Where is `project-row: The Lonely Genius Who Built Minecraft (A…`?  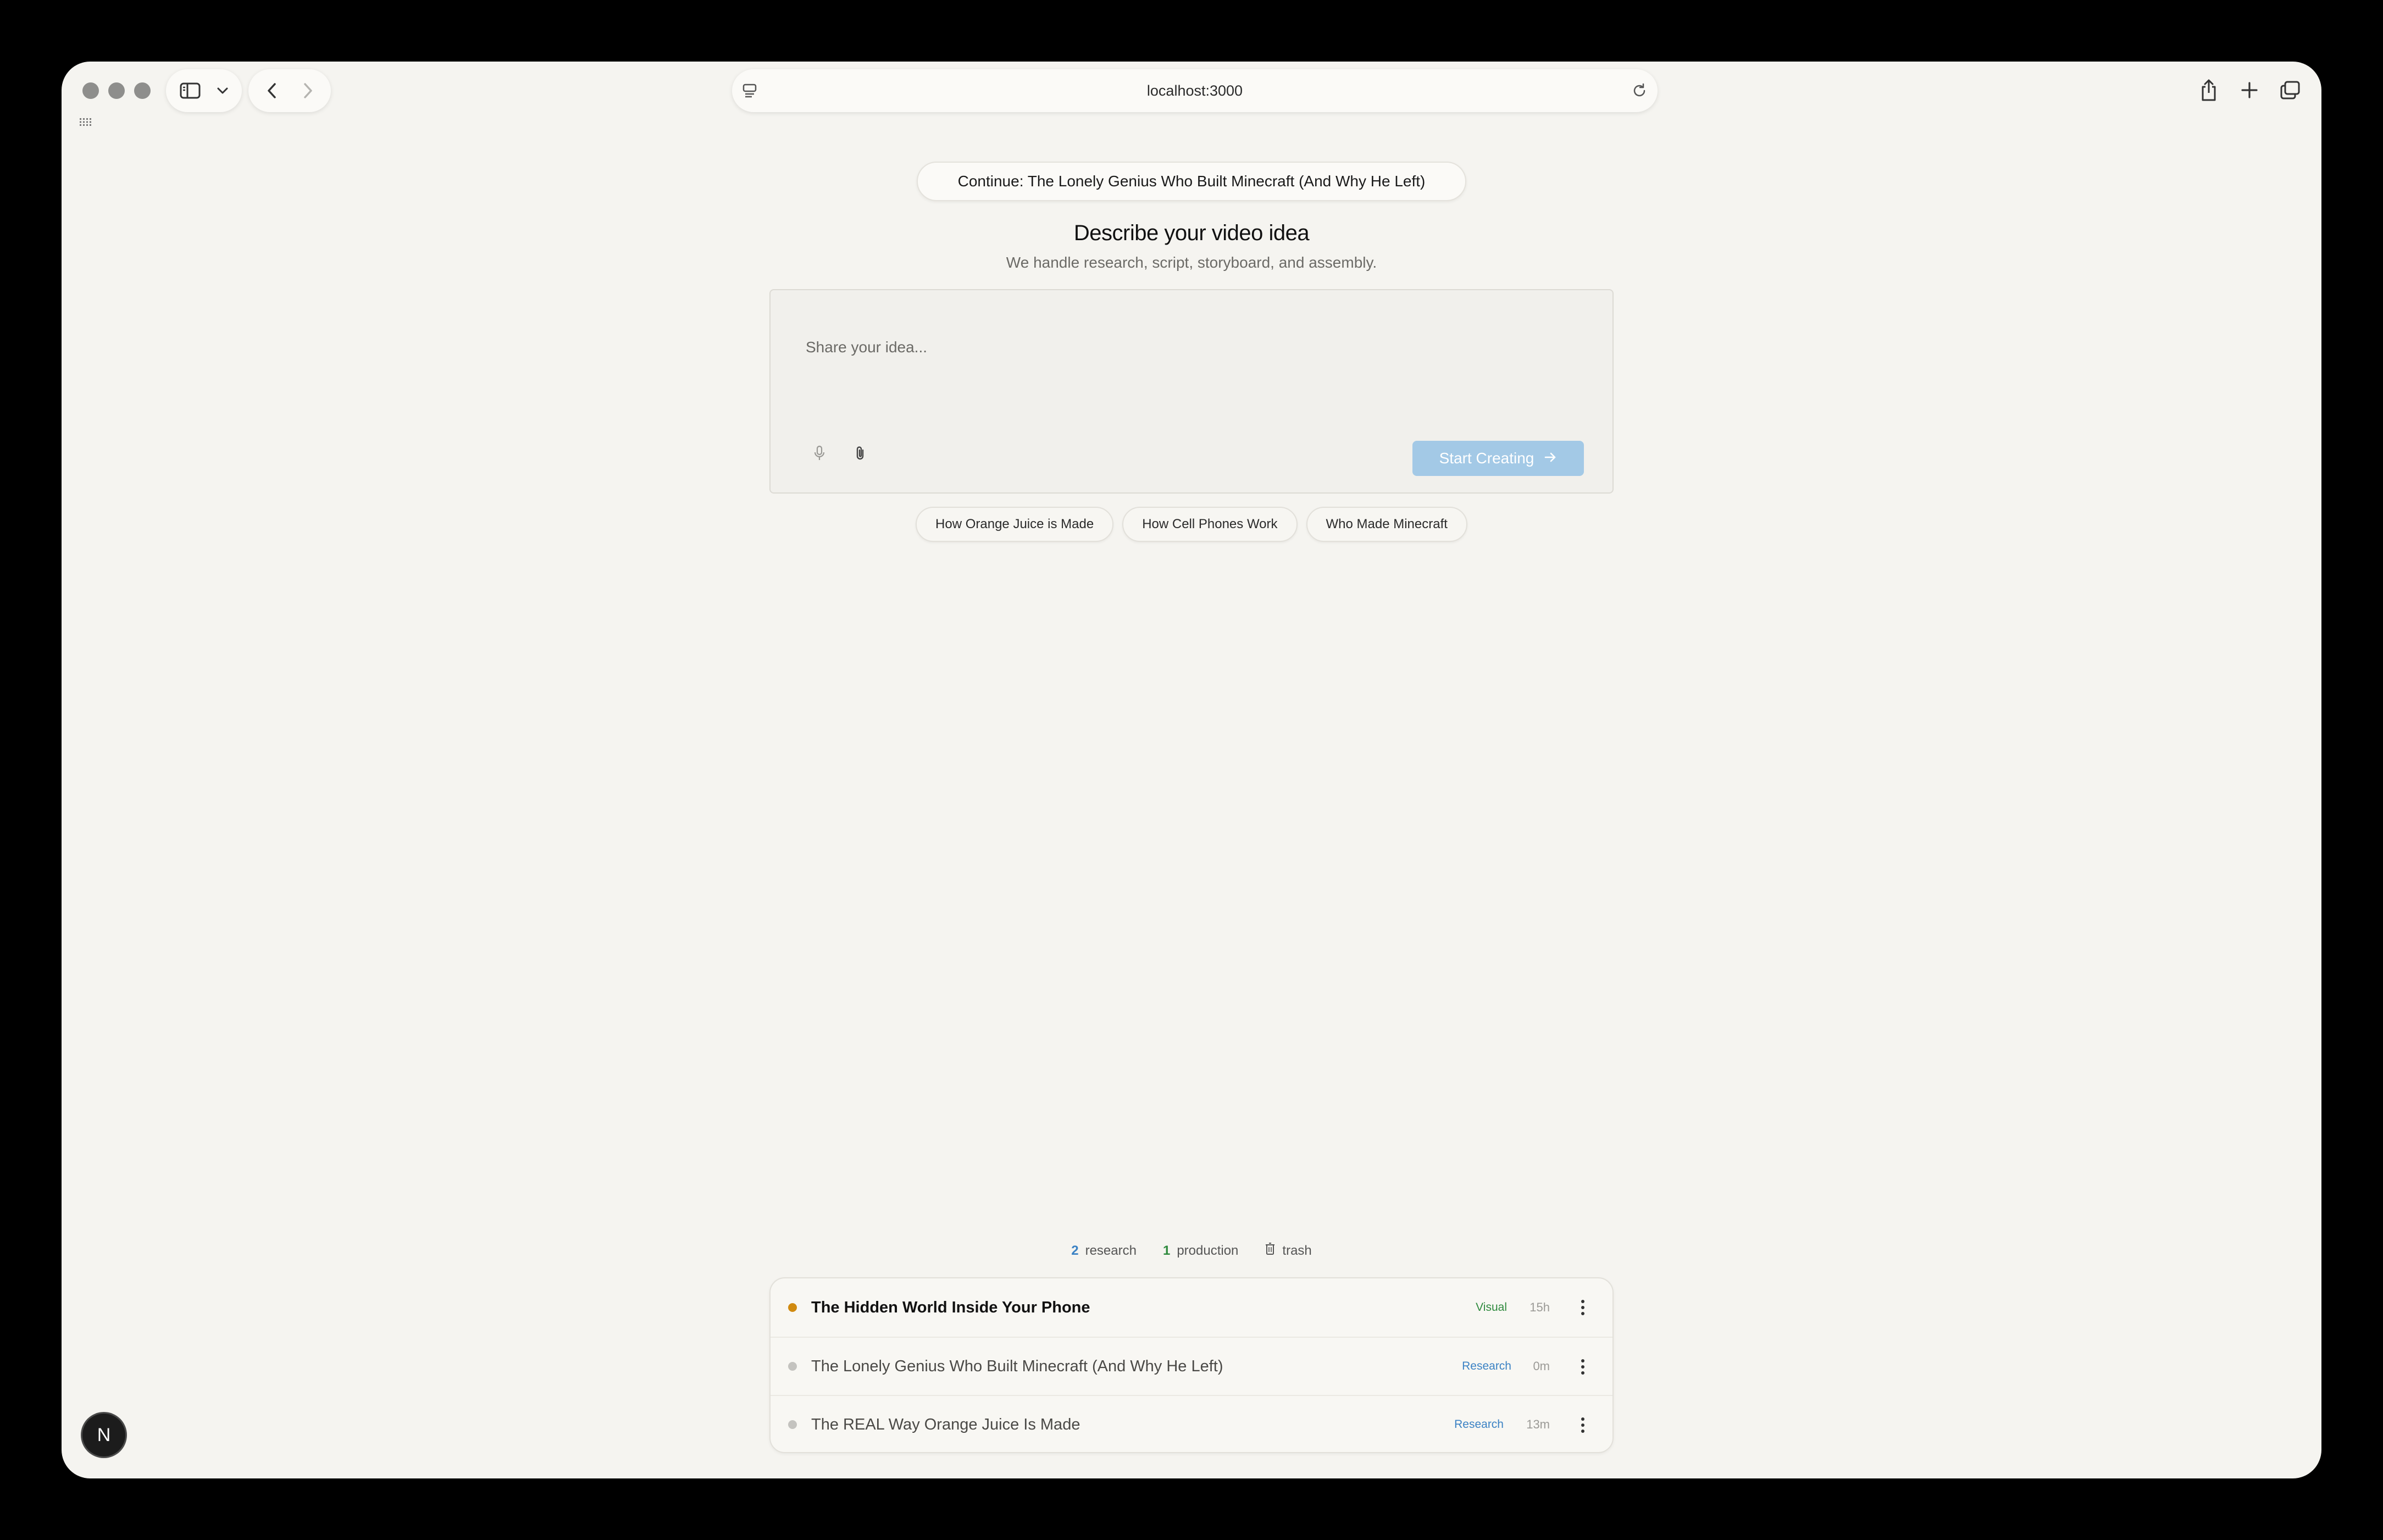 project-row: The Lonely Genius Who Built Minecraft (A… is located at coordinates (1191, 1366).